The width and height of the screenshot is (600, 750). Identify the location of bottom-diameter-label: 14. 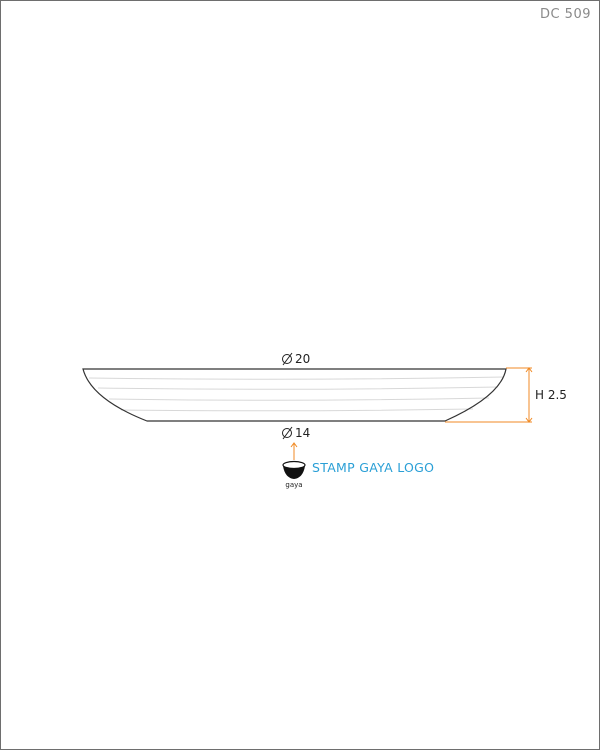
(296, 433).